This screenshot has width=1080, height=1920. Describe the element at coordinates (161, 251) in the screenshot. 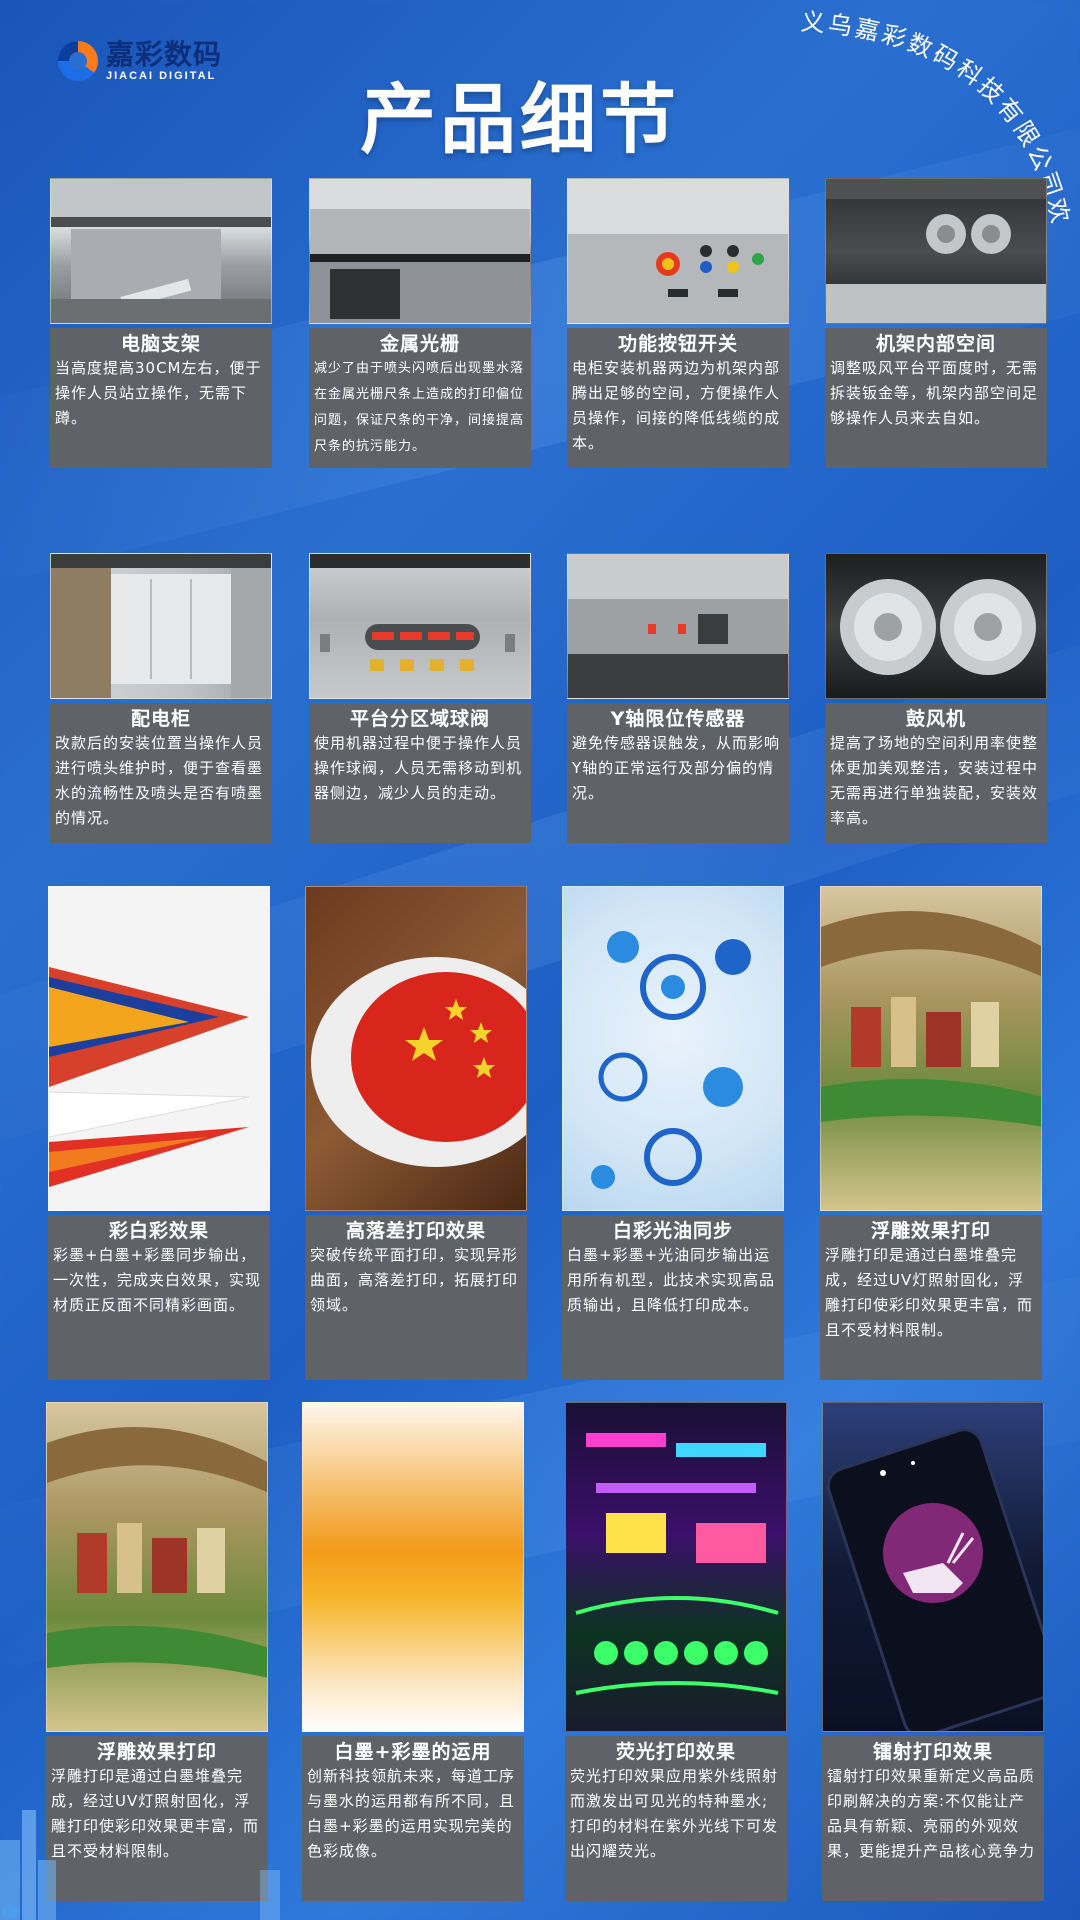

I see `computer-stand-photo` at that location.